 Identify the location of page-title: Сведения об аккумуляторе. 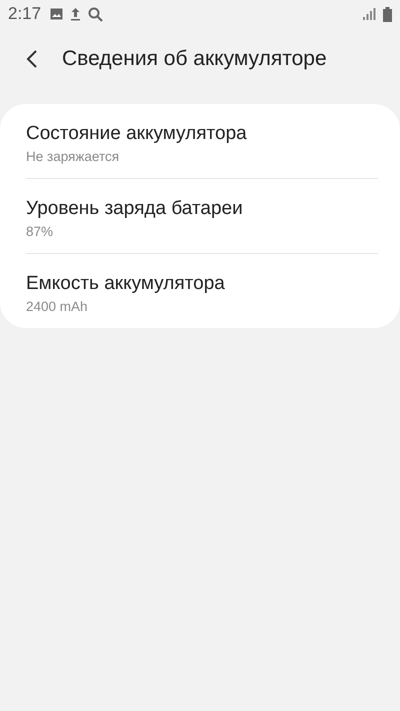
(194, 59).